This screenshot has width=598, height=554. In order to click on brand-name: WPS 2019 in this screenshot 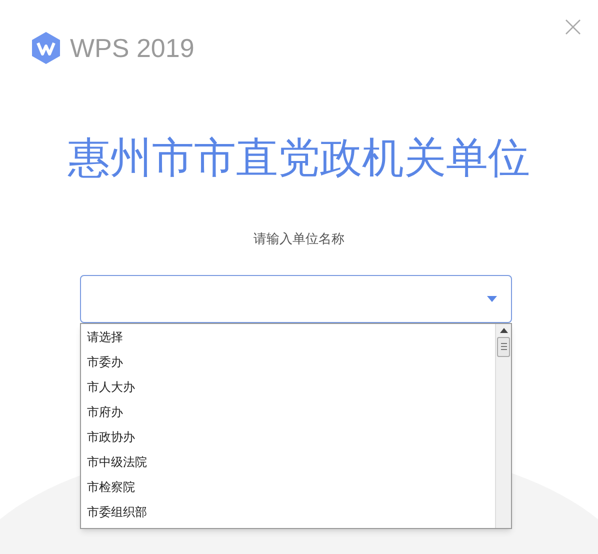, I will do `click(132, 48)`.